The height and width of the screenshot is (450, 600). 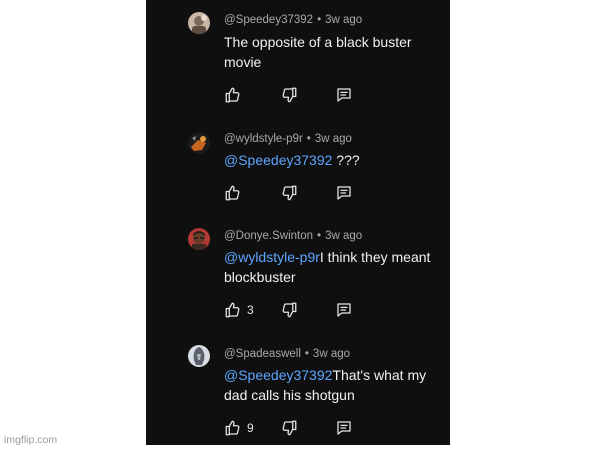 I want to click on comment-meta: @Donye.Swinton • 3w ago, so click(x=293, y=236).